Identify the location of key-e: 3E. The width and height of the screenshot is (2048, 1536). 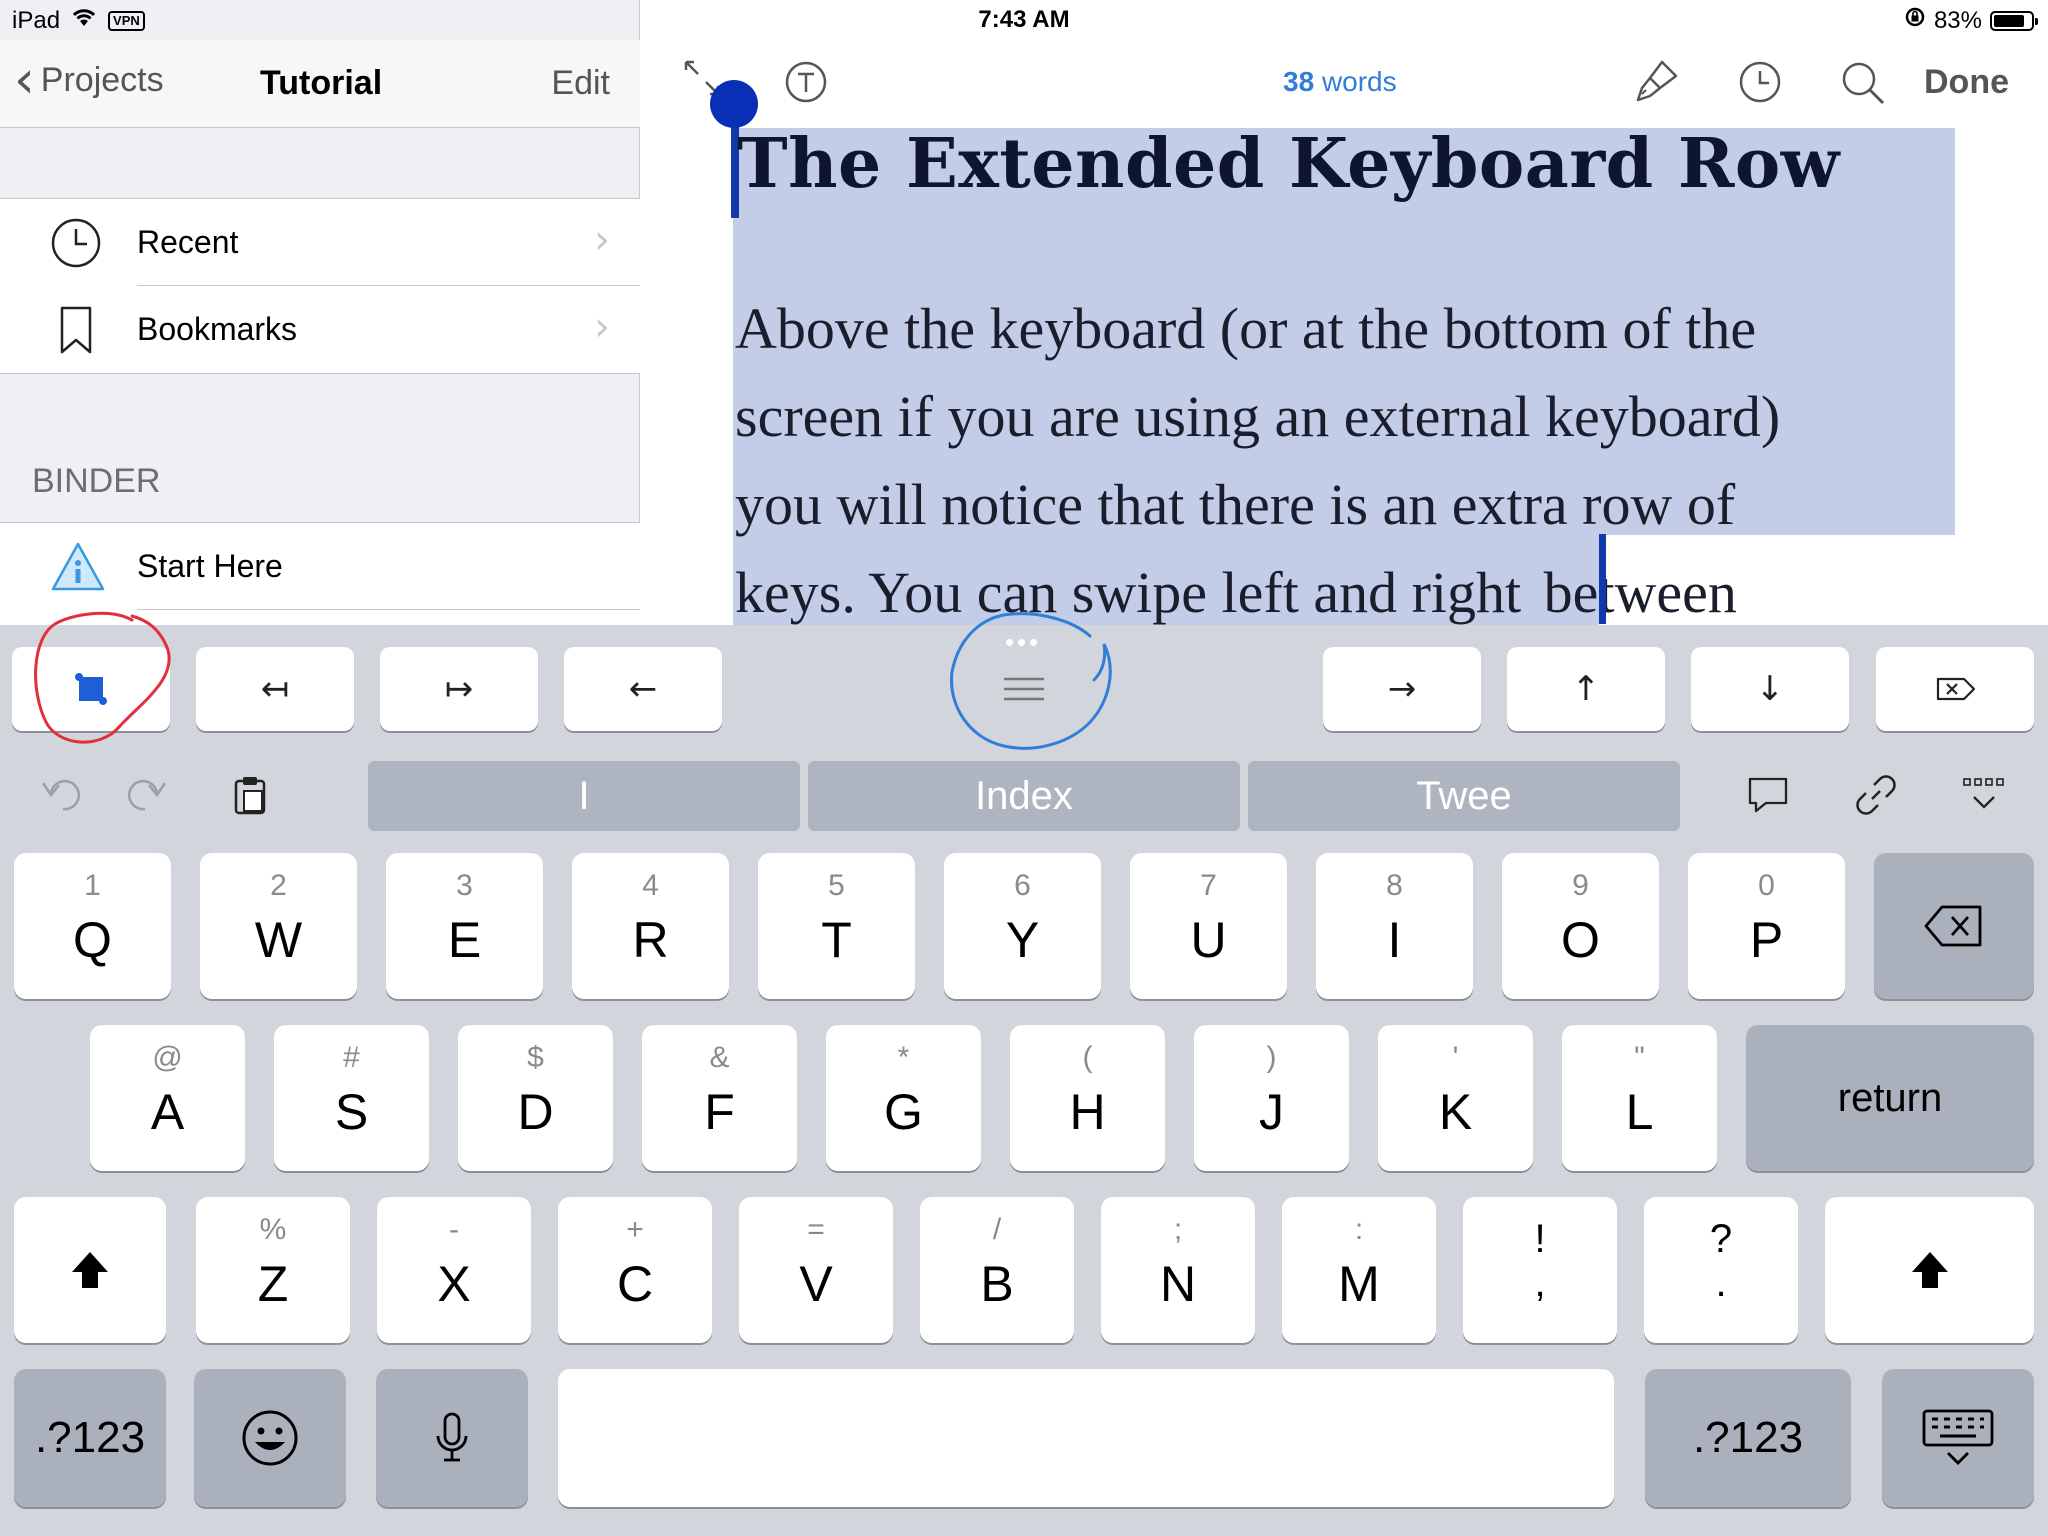
(464, 926).